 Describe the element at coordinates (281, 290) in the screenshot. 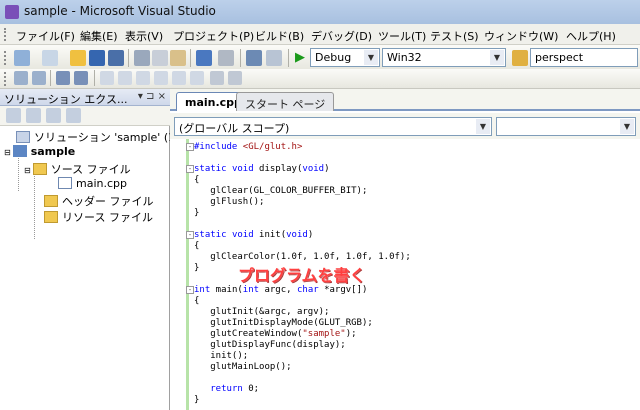

I see `code-line: int main(int argc, char *argv[])` at that location.